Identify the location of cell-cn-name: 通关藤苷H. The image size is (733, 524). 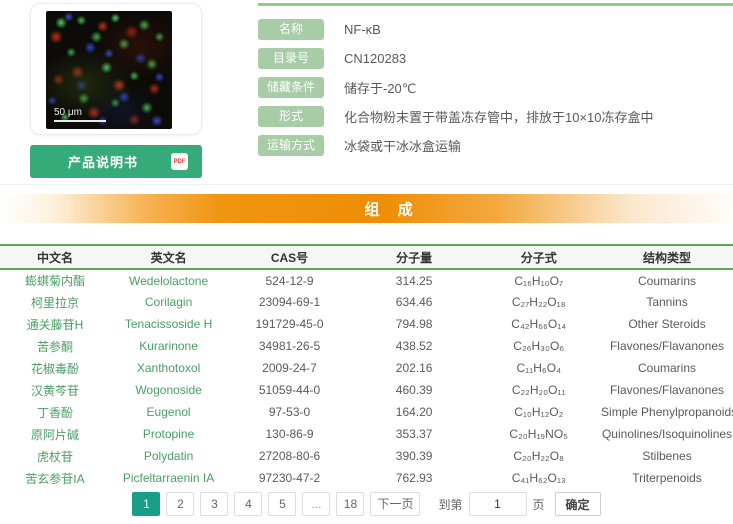
(55, 324).